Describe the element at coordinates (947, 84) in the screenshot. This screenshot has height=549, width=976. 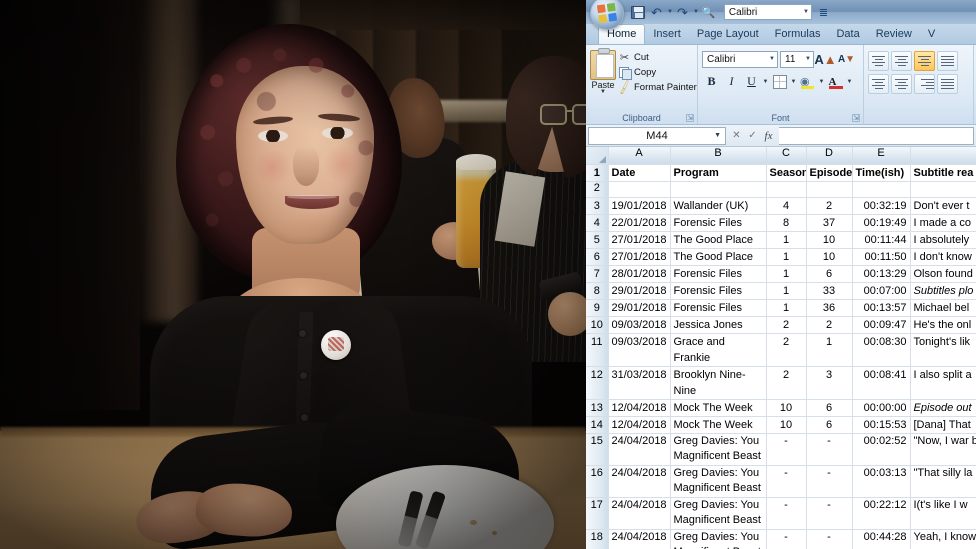
I see `increase-indent-button` at that location.